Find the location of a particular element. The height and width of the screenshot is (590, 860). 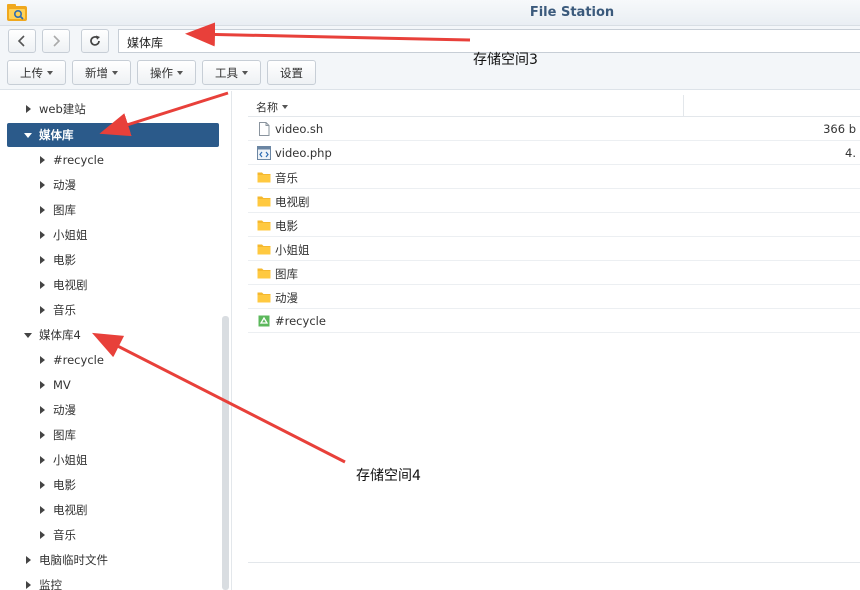

settings-button: 设置 is located at coordinates (291, 72).